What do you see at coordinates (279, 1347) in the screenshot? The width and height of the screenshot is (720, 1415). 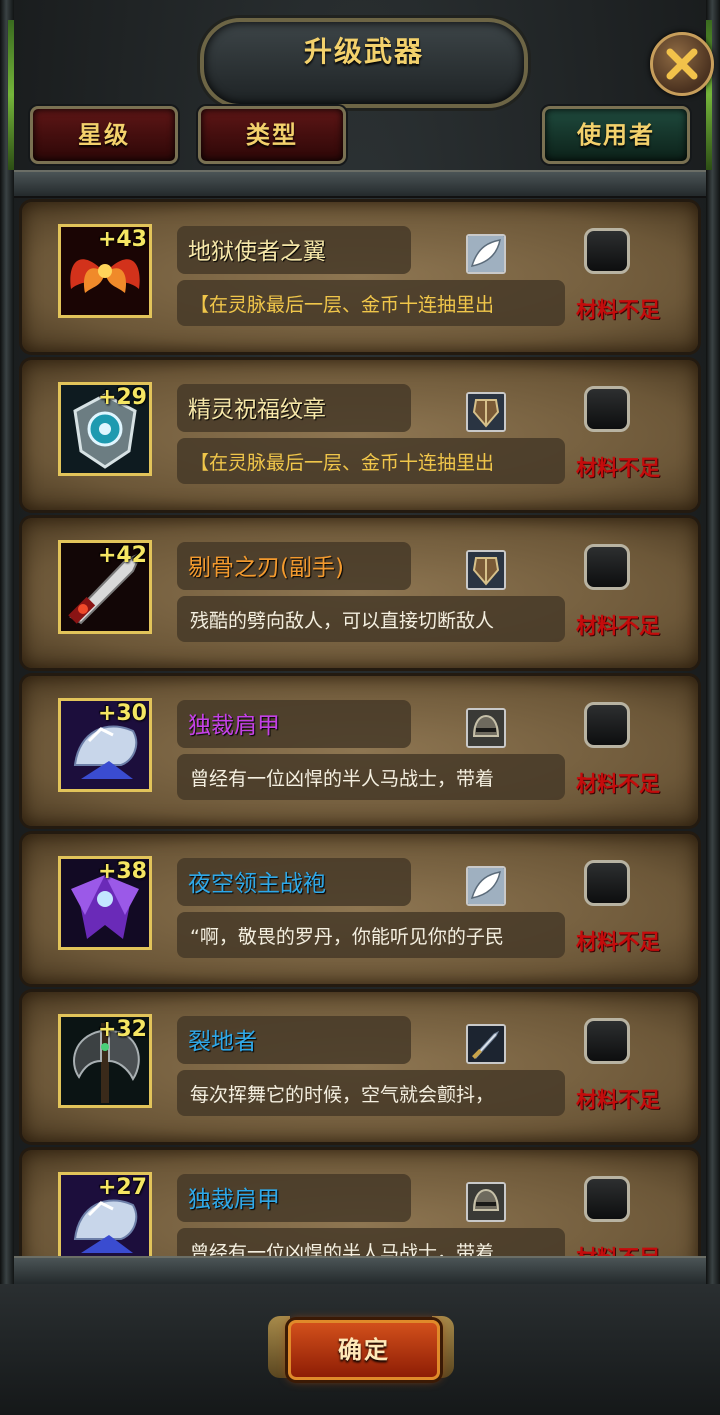 I see `button-ornament-left` at bounding box center [279, 1347].